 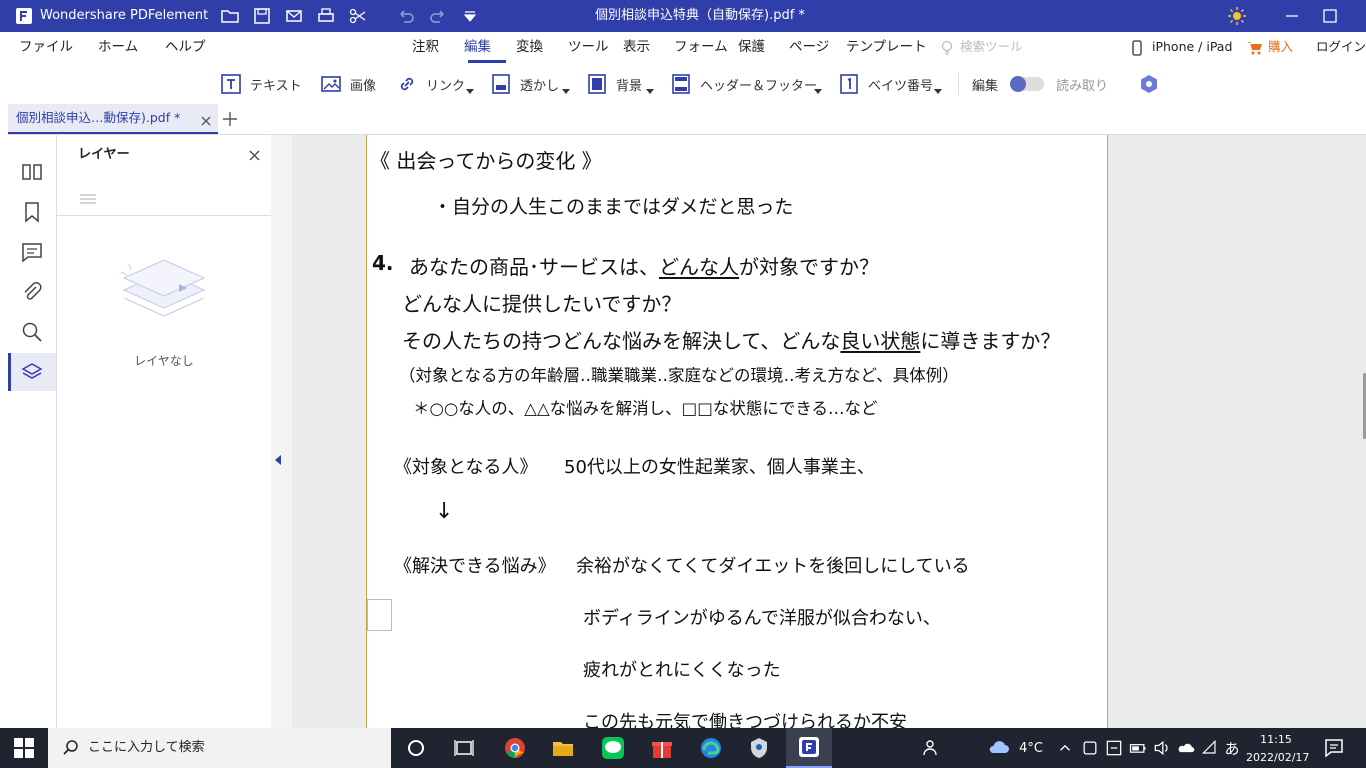 I want to click on file-explorer-icon, so click(x=563, y=748).